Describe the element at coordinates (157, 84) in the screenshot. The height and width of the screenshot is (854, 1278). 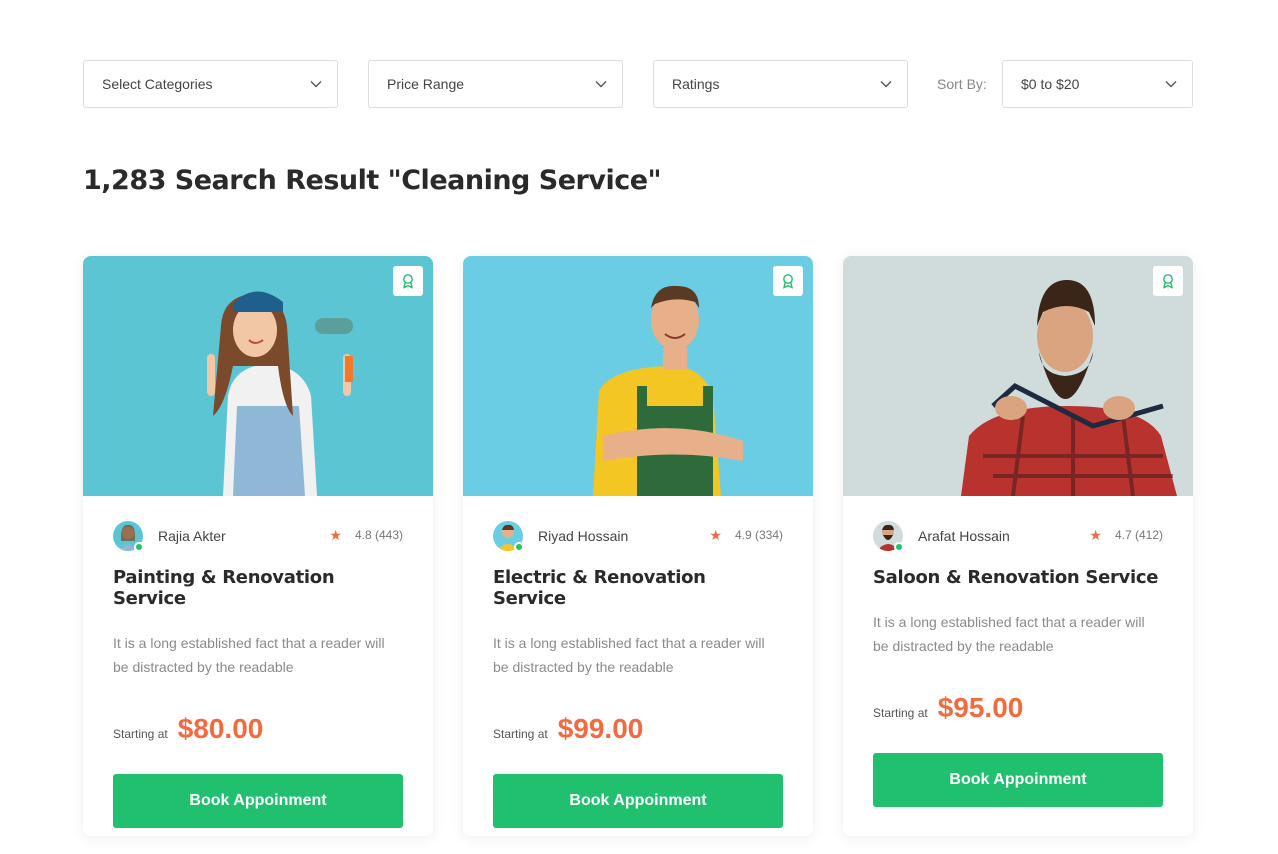
I see `categories-select-label: Select Categories` at that location.